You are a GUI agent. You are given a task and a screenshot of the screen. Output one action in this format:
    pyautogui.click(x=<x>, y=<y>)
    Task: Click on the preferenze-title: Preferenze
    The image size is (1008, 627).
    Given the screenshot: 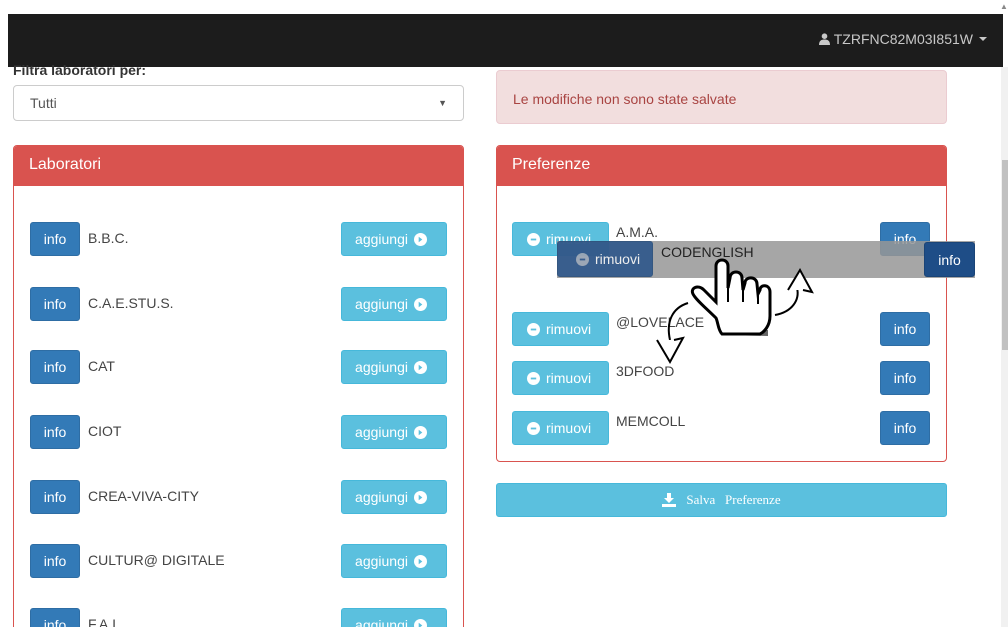 What is the action you would take?
    pyautogui.click(x=721, y=166)
    